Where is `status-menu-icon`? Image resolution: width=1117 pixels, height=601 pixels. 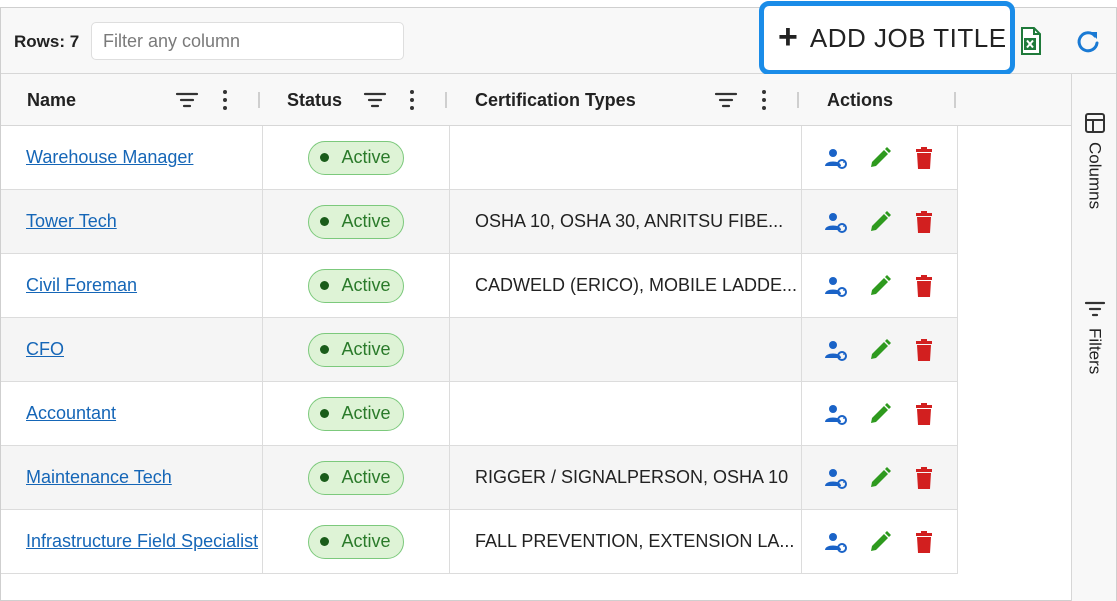
status-menu-icon is located at coordinates (412, 100).